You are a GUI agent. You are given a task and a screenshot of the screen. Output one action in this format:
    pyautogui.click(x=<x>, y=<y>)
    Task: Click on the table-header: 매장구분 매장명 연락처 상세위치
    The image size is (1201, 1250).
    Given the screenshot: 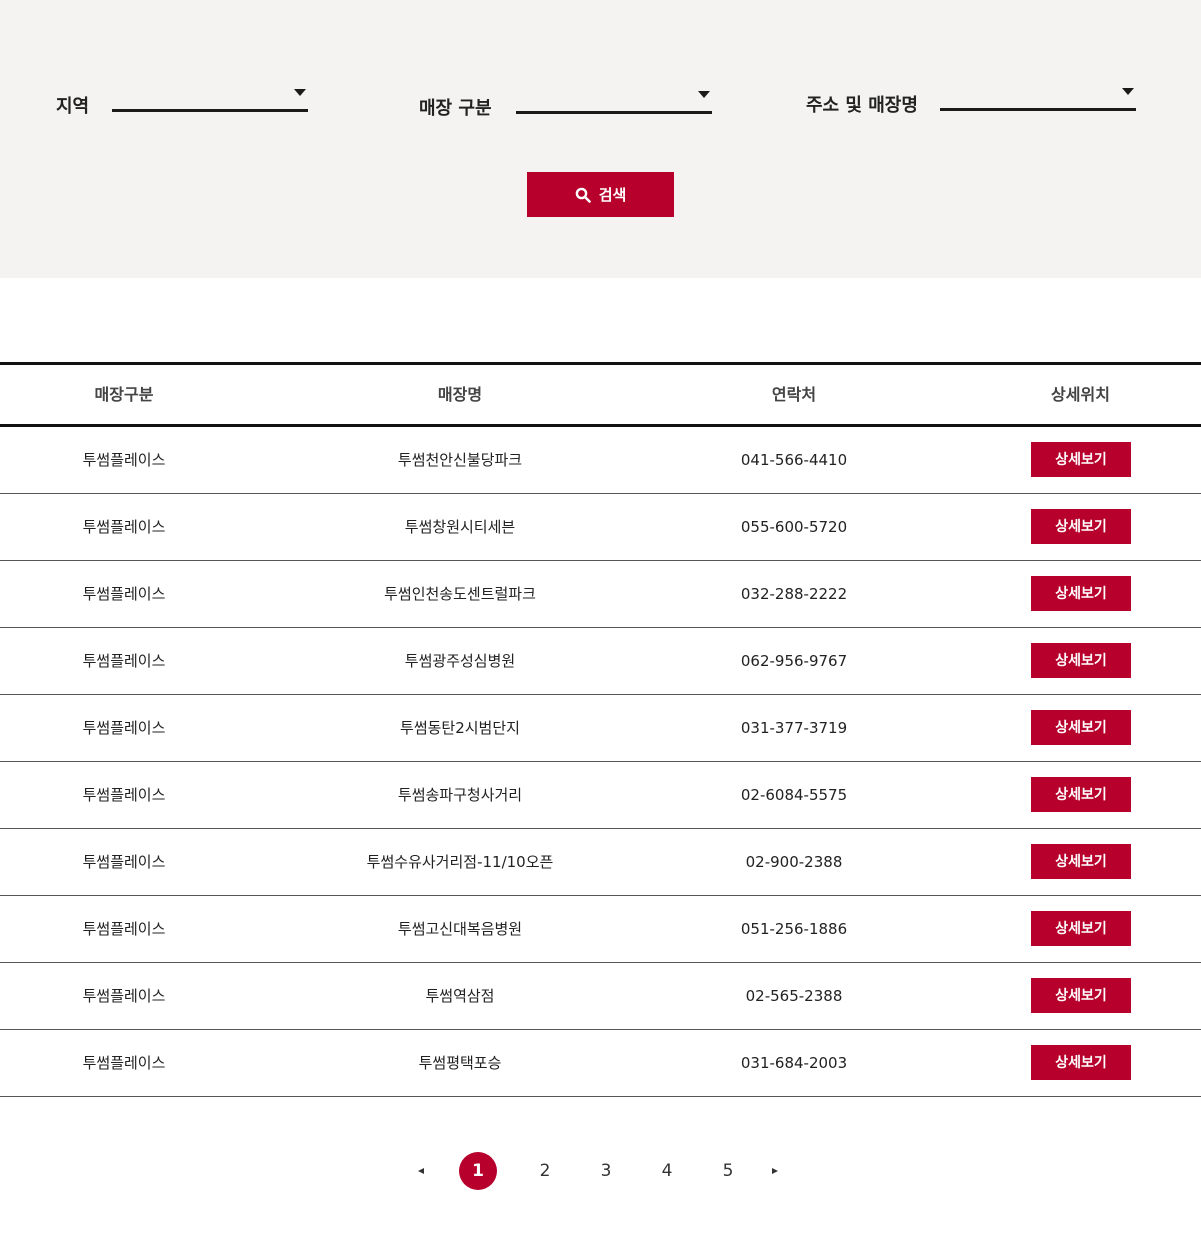 What is the action you would take?
    pyautogui.click(x=600, y=394)
    